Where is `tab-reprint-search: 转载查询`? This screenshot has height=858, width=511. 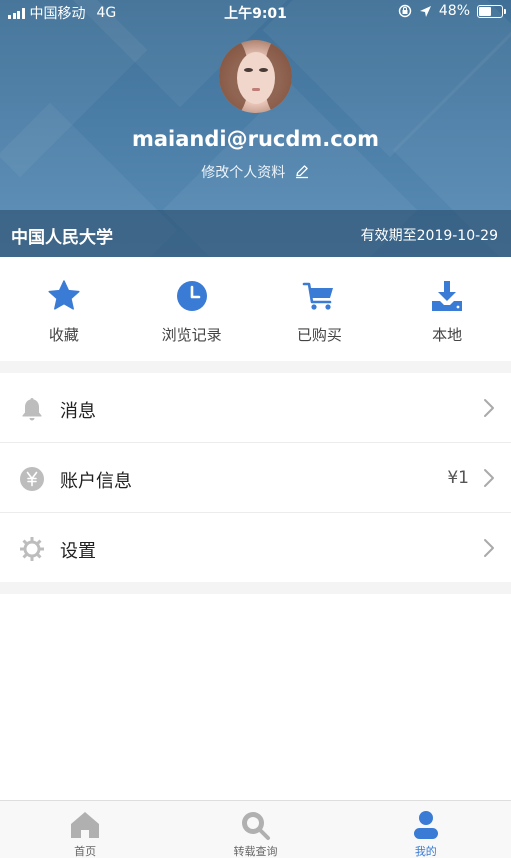 tab-reprint-search: 转载查询 is located at coordinates (255, 829).